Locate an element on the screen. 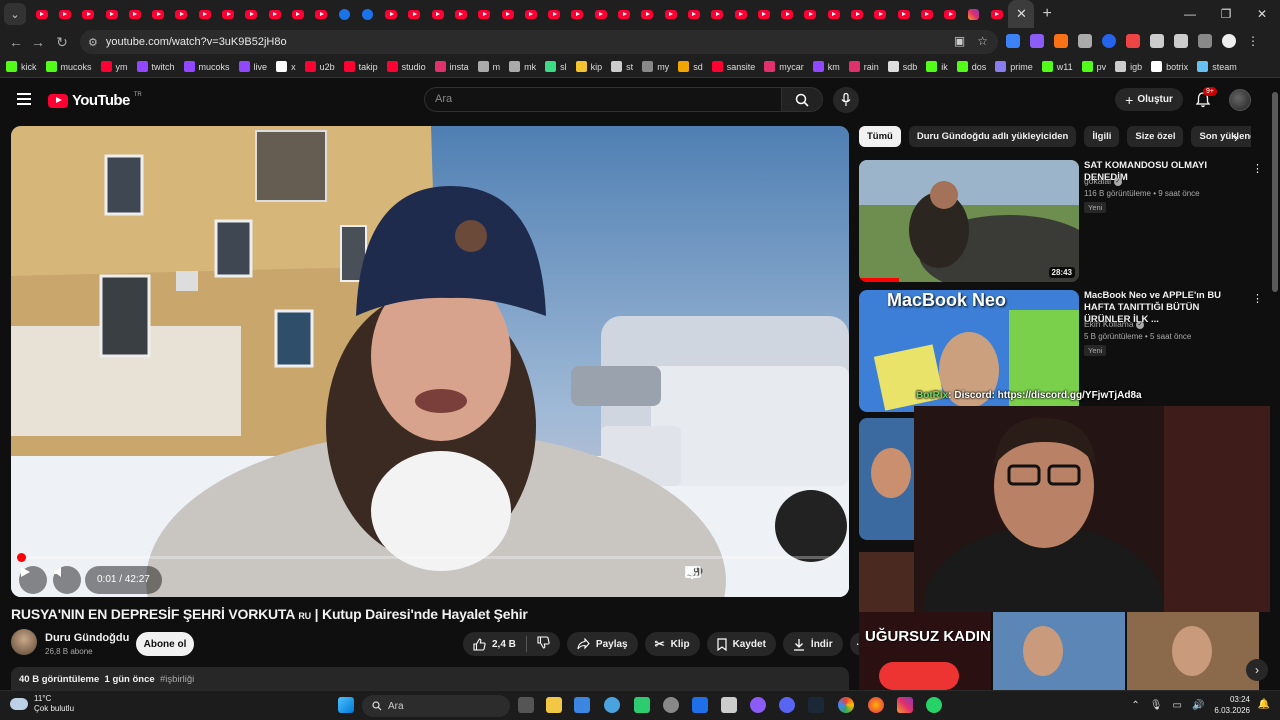  menu-icon is located at coordinates (24, 99).